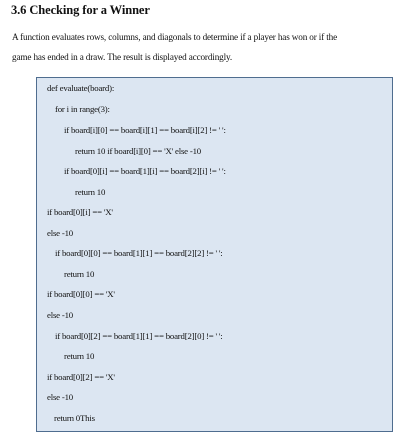 The height and width of the screenshot is (435, 408). Describe the element at coordinates (81, 294) in the screenshot. I see `code-line: if board[0][0] == 'X'` at that location.